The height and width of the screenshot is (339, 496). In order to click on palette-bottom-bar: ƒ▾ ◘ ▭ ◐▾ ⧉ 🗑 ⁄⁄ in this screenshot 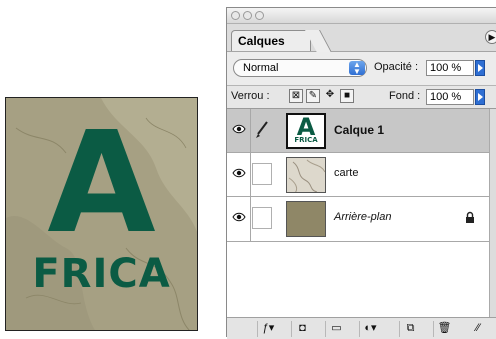, I will do `click(361, 328)`.